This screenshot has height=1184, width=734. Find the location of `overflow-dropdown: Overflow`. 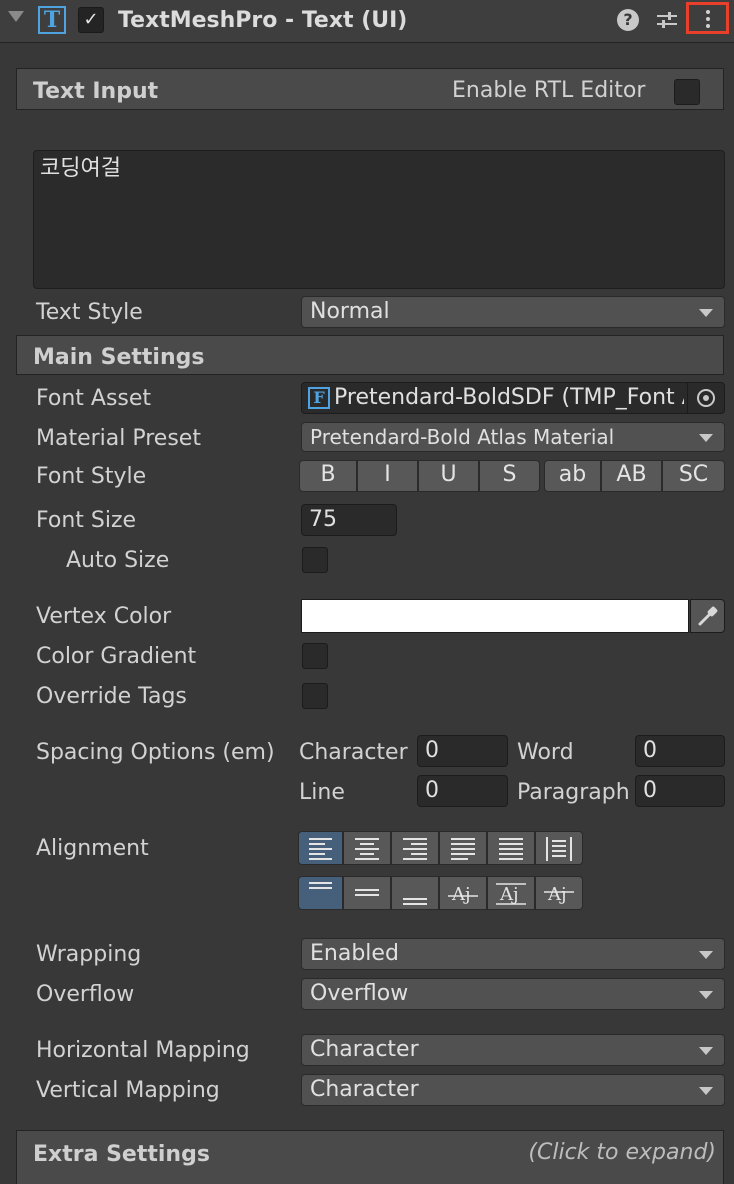

overflow-dropdown: Overflow is located at coordinates (513, 994).